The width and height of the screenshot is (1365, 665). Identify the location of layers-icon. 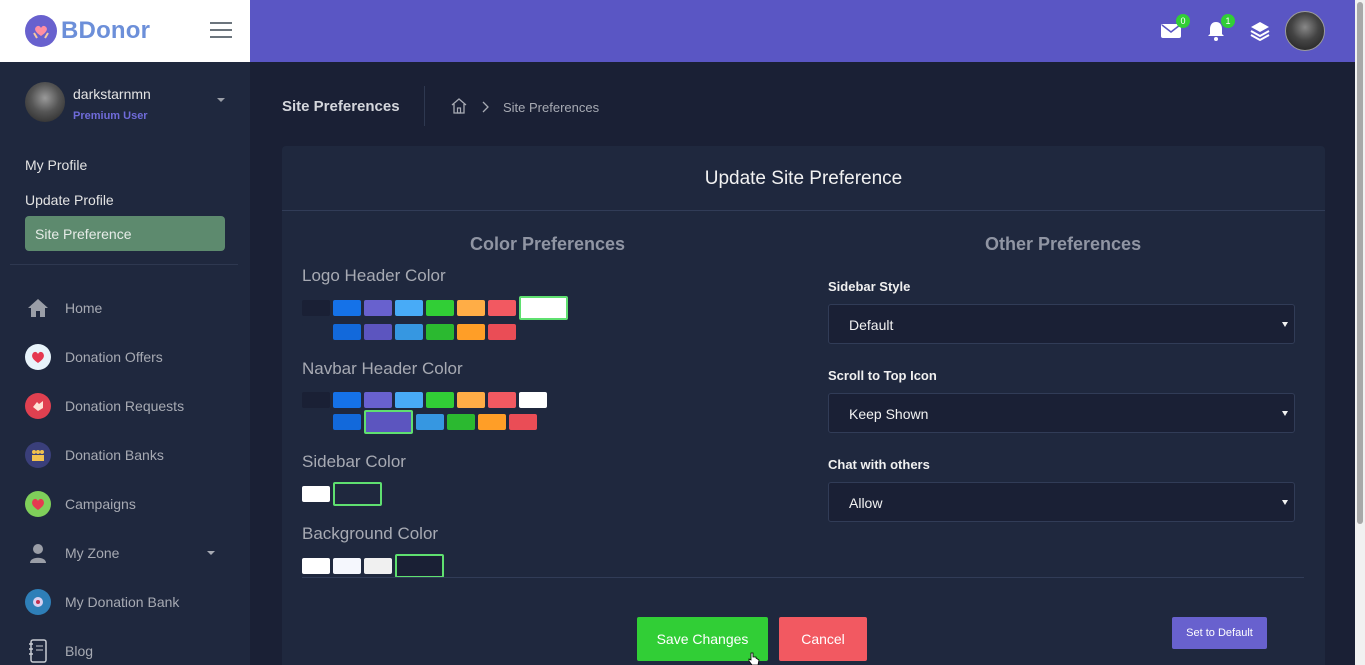
(1260, 31).